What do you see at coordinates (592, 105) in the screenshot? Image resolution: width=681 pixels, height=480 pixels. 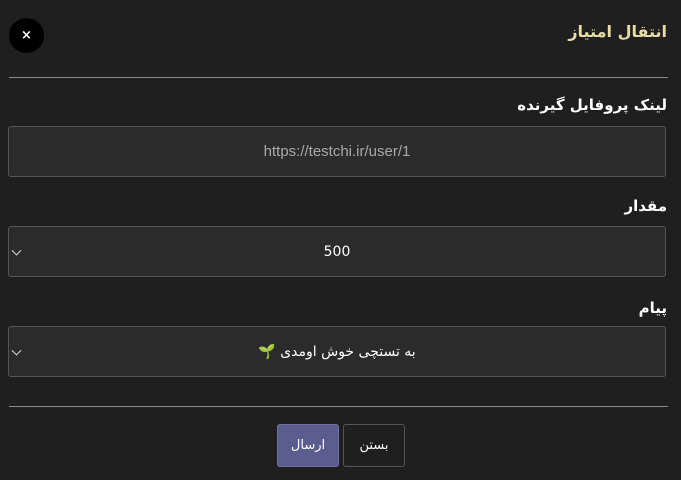 I see `receiver-link-label: لینک پروفایل گیرنده` at bounding box center [592, 105].